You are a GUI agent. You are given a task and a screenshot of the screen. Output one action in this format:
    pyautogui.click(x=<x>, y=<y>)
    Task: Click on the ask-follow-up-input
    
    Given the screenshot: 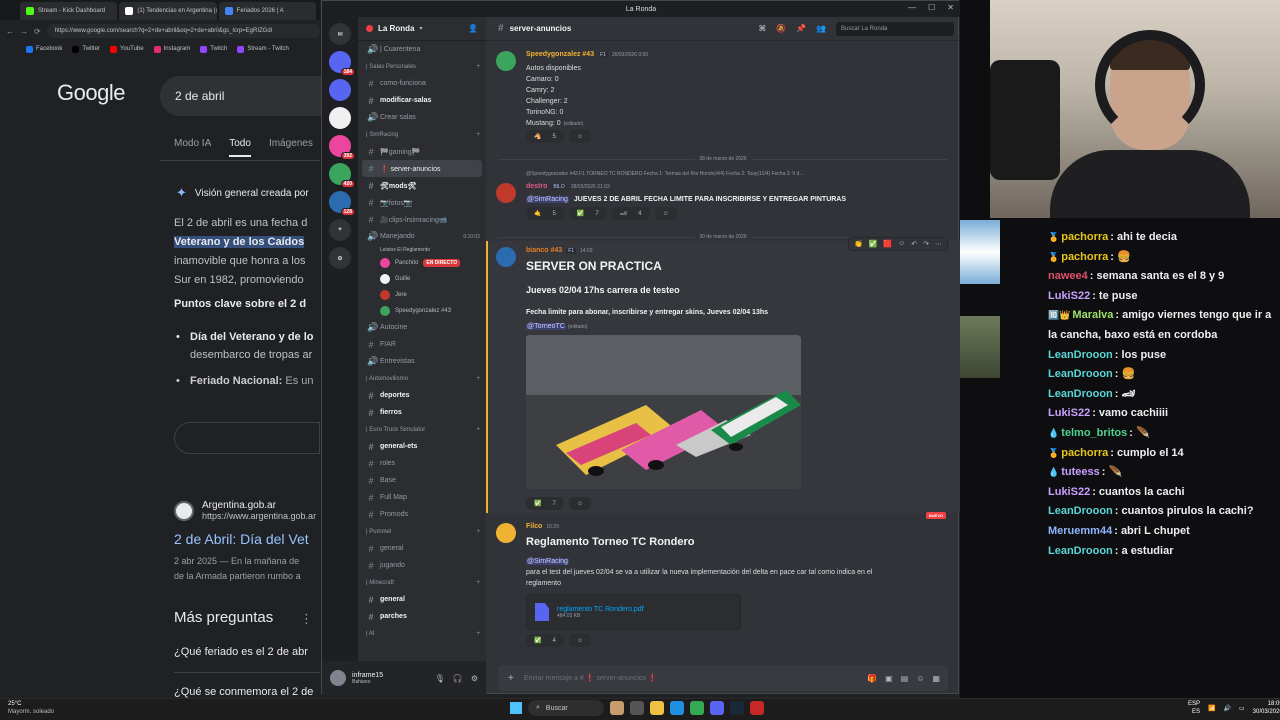 What is the action you would take?
    pyautogui.click(x=247, y=438)
    